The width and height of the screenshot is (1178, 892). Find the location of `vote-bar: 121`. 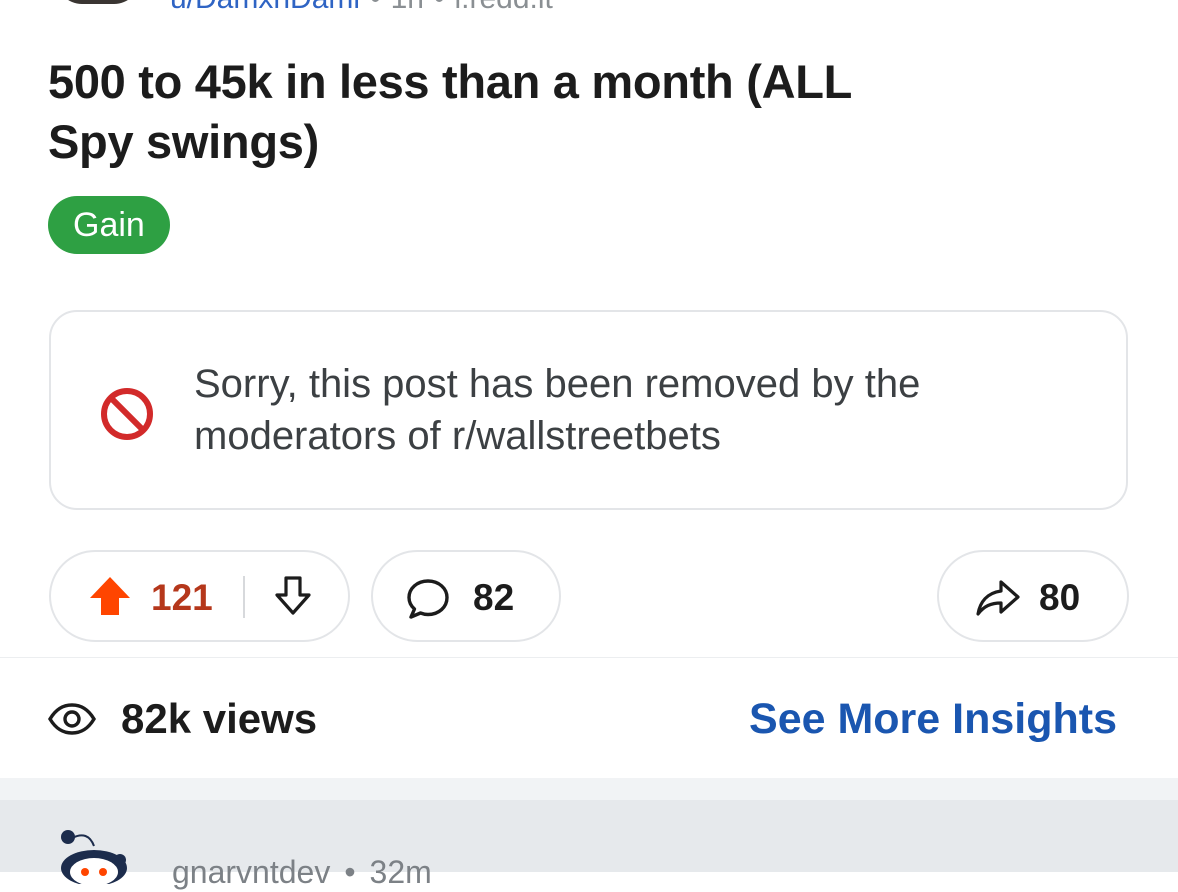

vote-bar: 121 is located at coordinates (199, 596).